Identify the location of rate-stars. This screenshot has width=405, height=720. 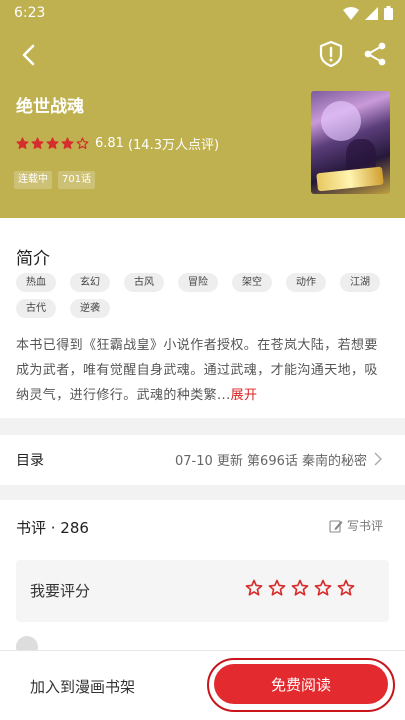
(300, 588).